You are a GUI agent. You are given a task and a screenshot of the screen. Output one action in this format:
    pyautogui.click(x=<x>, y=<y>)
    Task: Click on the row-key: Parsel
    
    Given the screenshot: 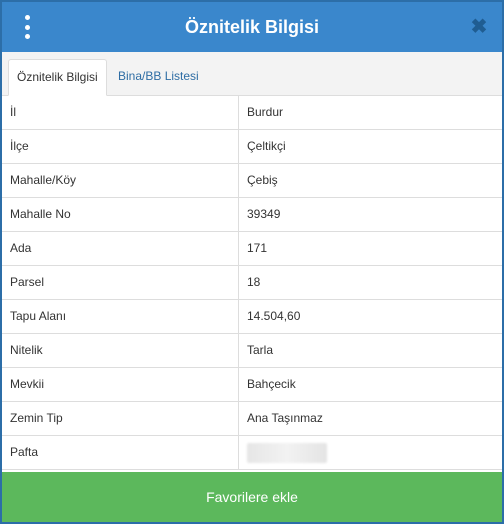 What is the action you would take?
    pyautogui.click(x=27, y=282)
    